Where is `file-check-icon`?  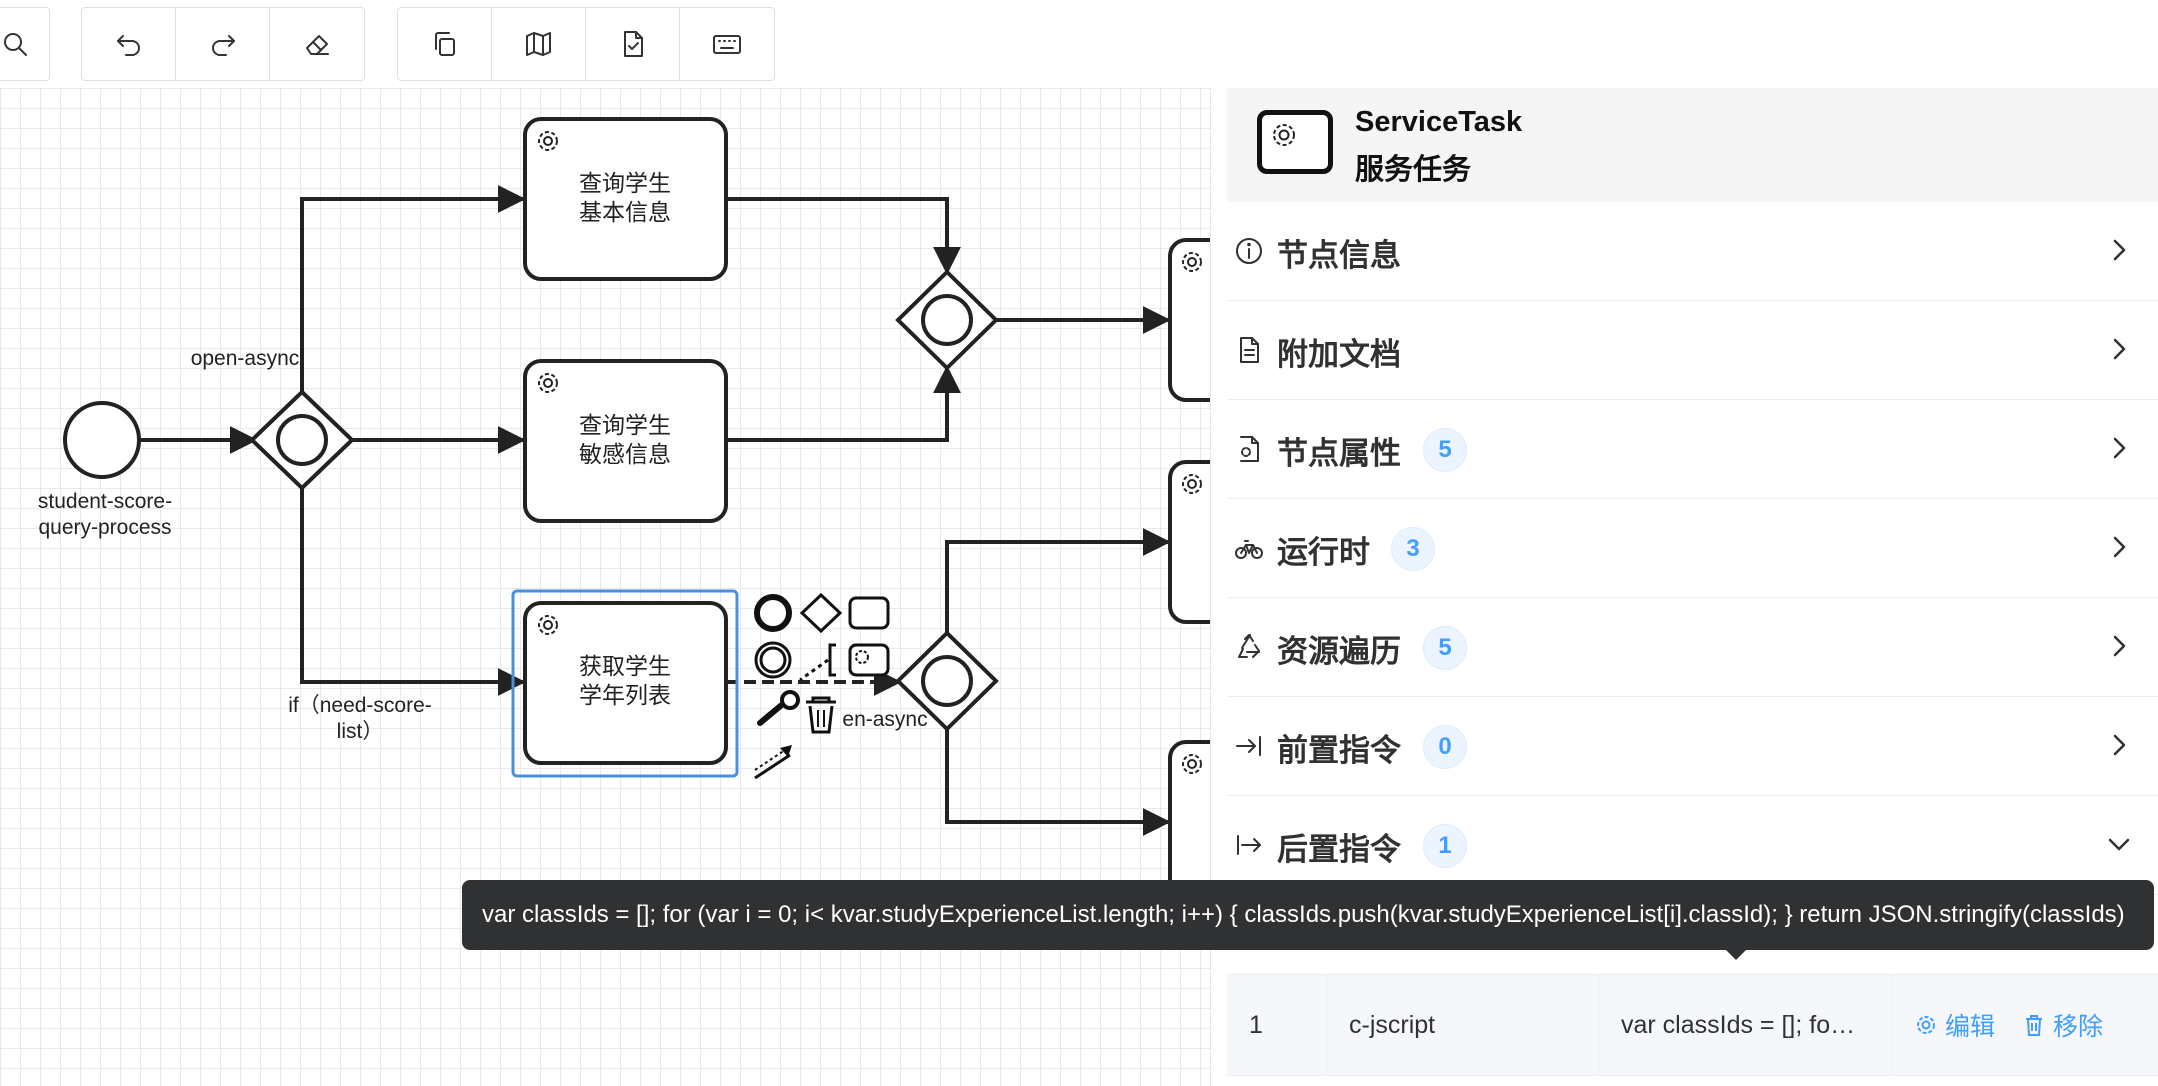
file-check-icon is located at coordinates (633, 44).